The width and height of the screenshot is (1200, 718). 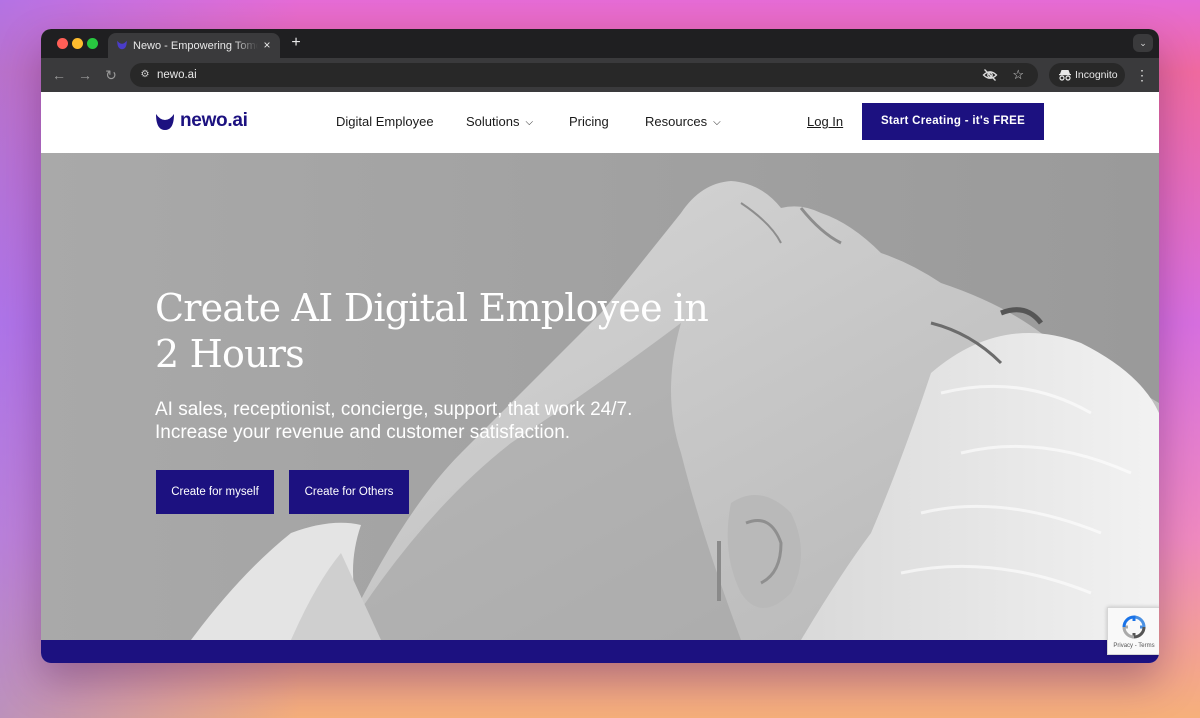 I want to click on star-icon: ☆, so click(x=1018, y=75).